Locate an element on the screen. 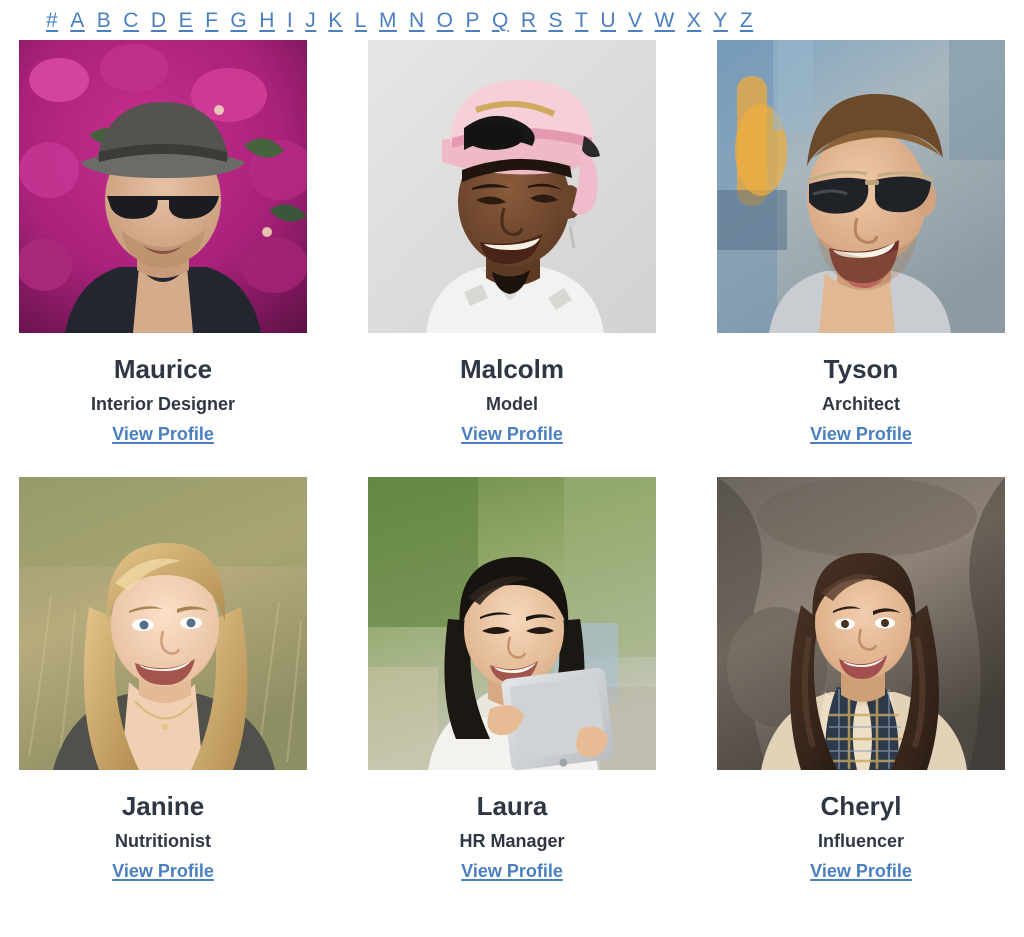 The width and height of the screenshot is (1024, 937). profile-card-laura: Laura HR Manager View Profile is located at coordinates (512, 679).